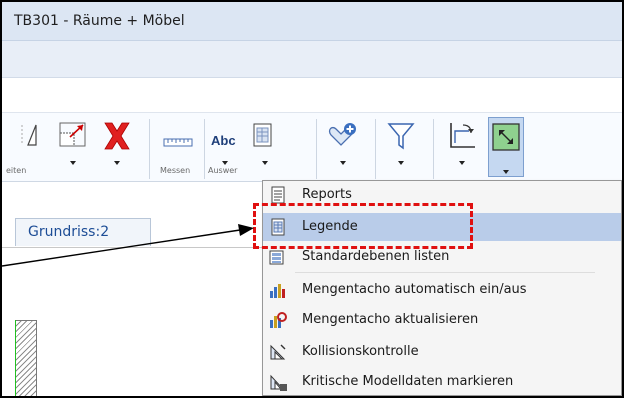 Image resolution: width=624 pixels, height=398 pixels. I want to click on legend-ribbon-button, so click(265, 143).